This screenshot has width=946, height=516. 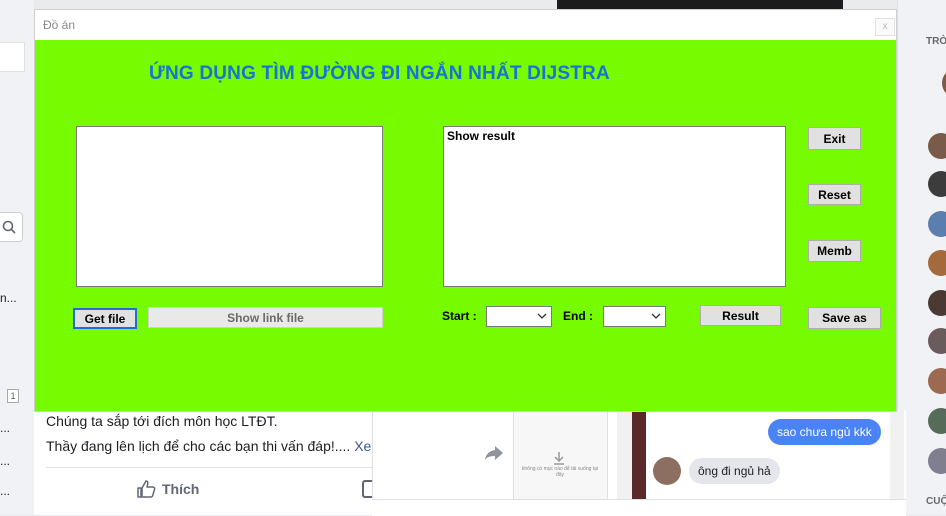 I want to click on left-panel-box, so click(x=12, y=57).